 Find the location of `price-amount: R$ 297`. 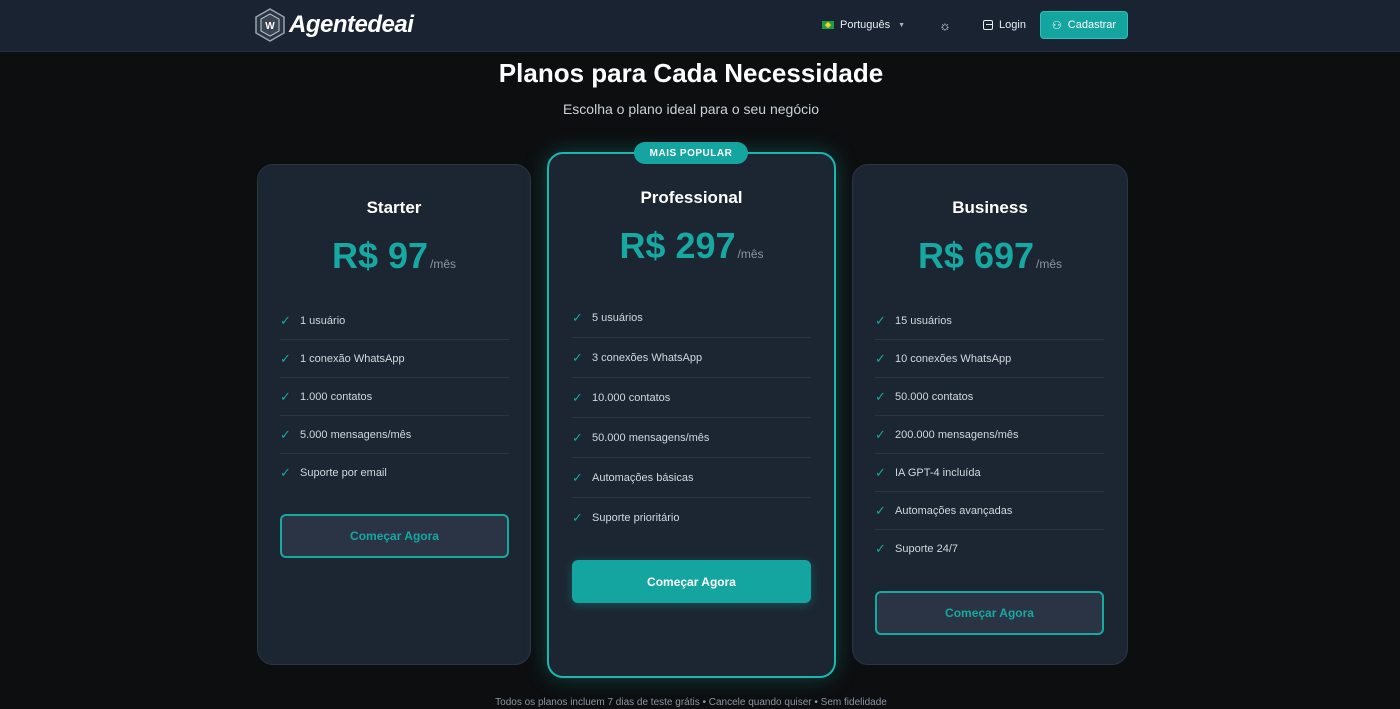

price-amount: R$ 297 is located at coordinates (677, 245).